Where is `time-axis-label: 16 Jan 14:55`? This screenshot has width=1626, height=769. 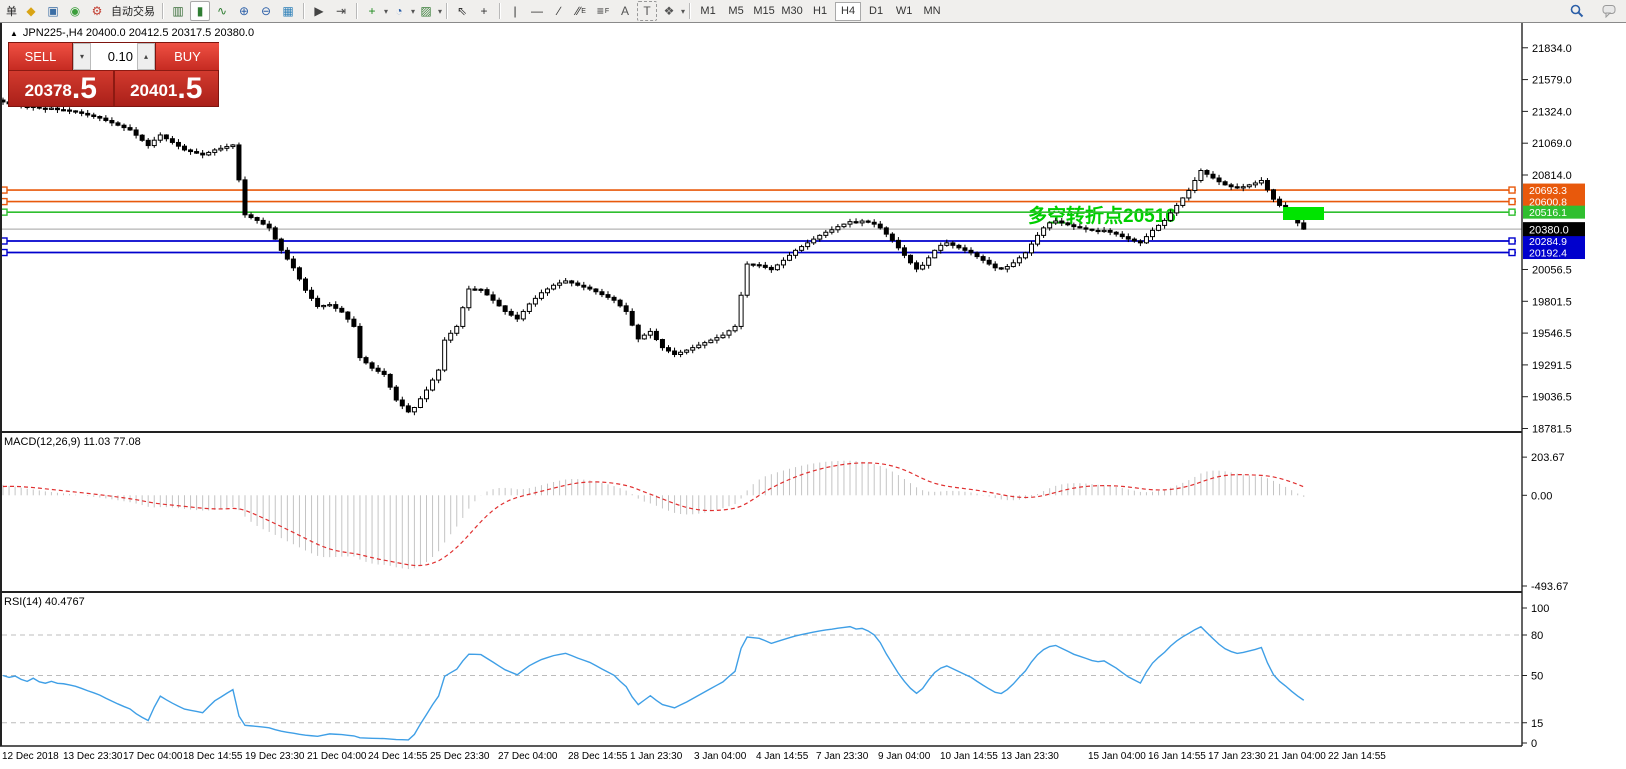
time-axis-label: 16 Jan 14:55 is located at coordinates (1177, 756).